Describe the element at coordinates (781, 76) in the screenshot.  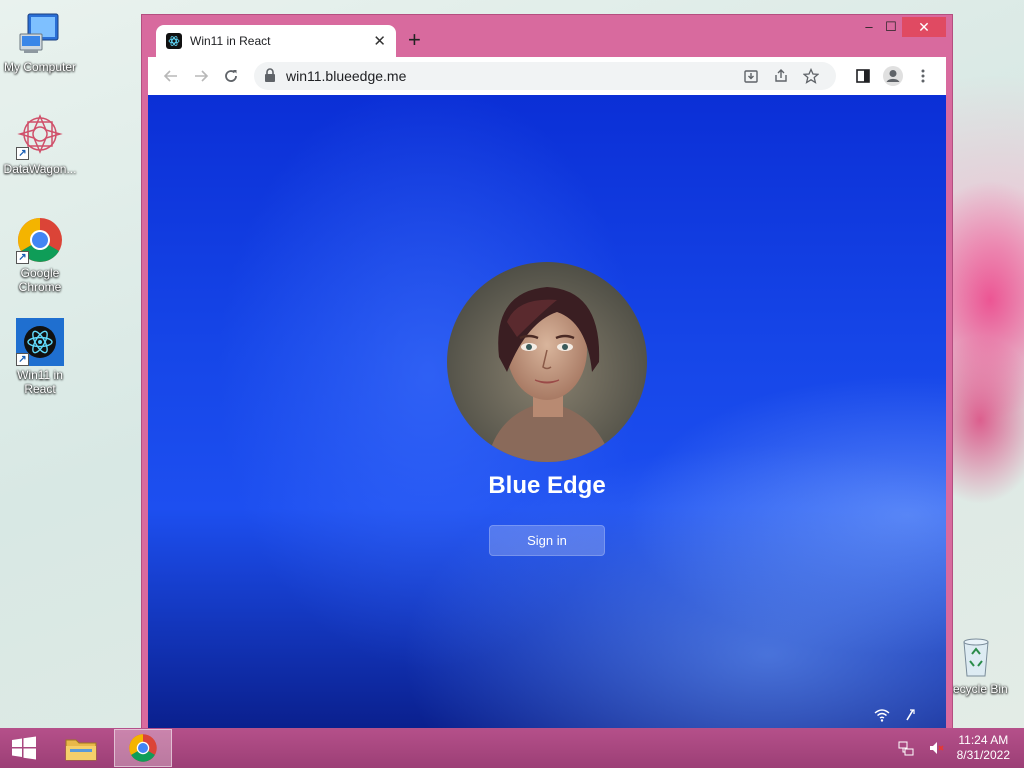
I see `share-icon` at that location.